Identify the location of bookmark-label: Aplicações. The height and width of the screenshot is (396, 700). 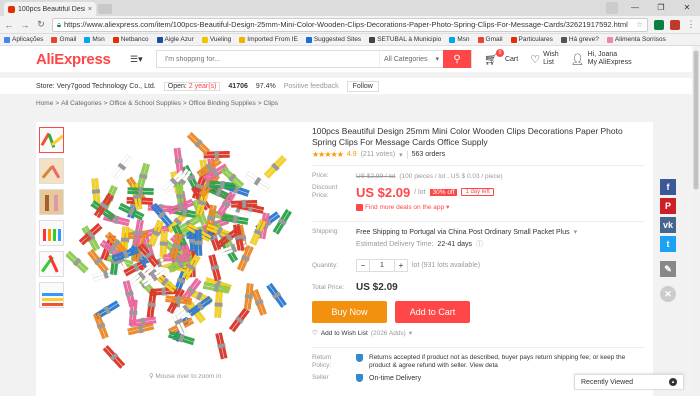
(28, 39).